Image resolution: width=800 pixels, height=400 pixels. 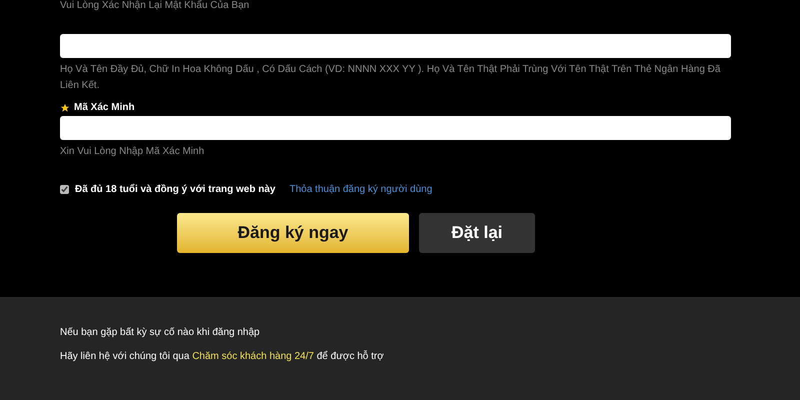 What do you see at coordinates (155, 6) in the screenshot?
I see `hint-text: Vui Lòng Xác Nhận Lại Mật Khẩu Của Bạn` at bounding box center [155, 6].